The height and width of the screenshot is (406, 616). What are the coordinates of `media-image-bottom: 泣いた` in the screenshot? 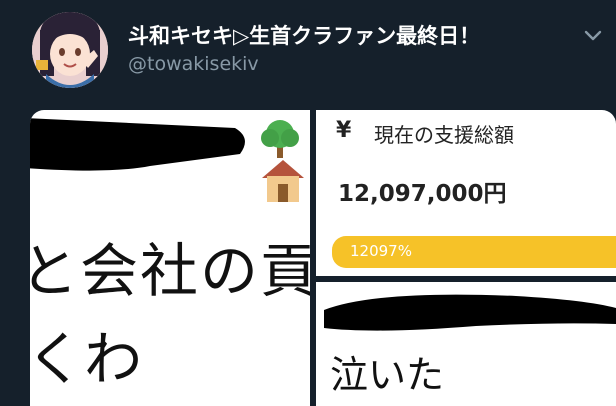 It's located at (466, 344).